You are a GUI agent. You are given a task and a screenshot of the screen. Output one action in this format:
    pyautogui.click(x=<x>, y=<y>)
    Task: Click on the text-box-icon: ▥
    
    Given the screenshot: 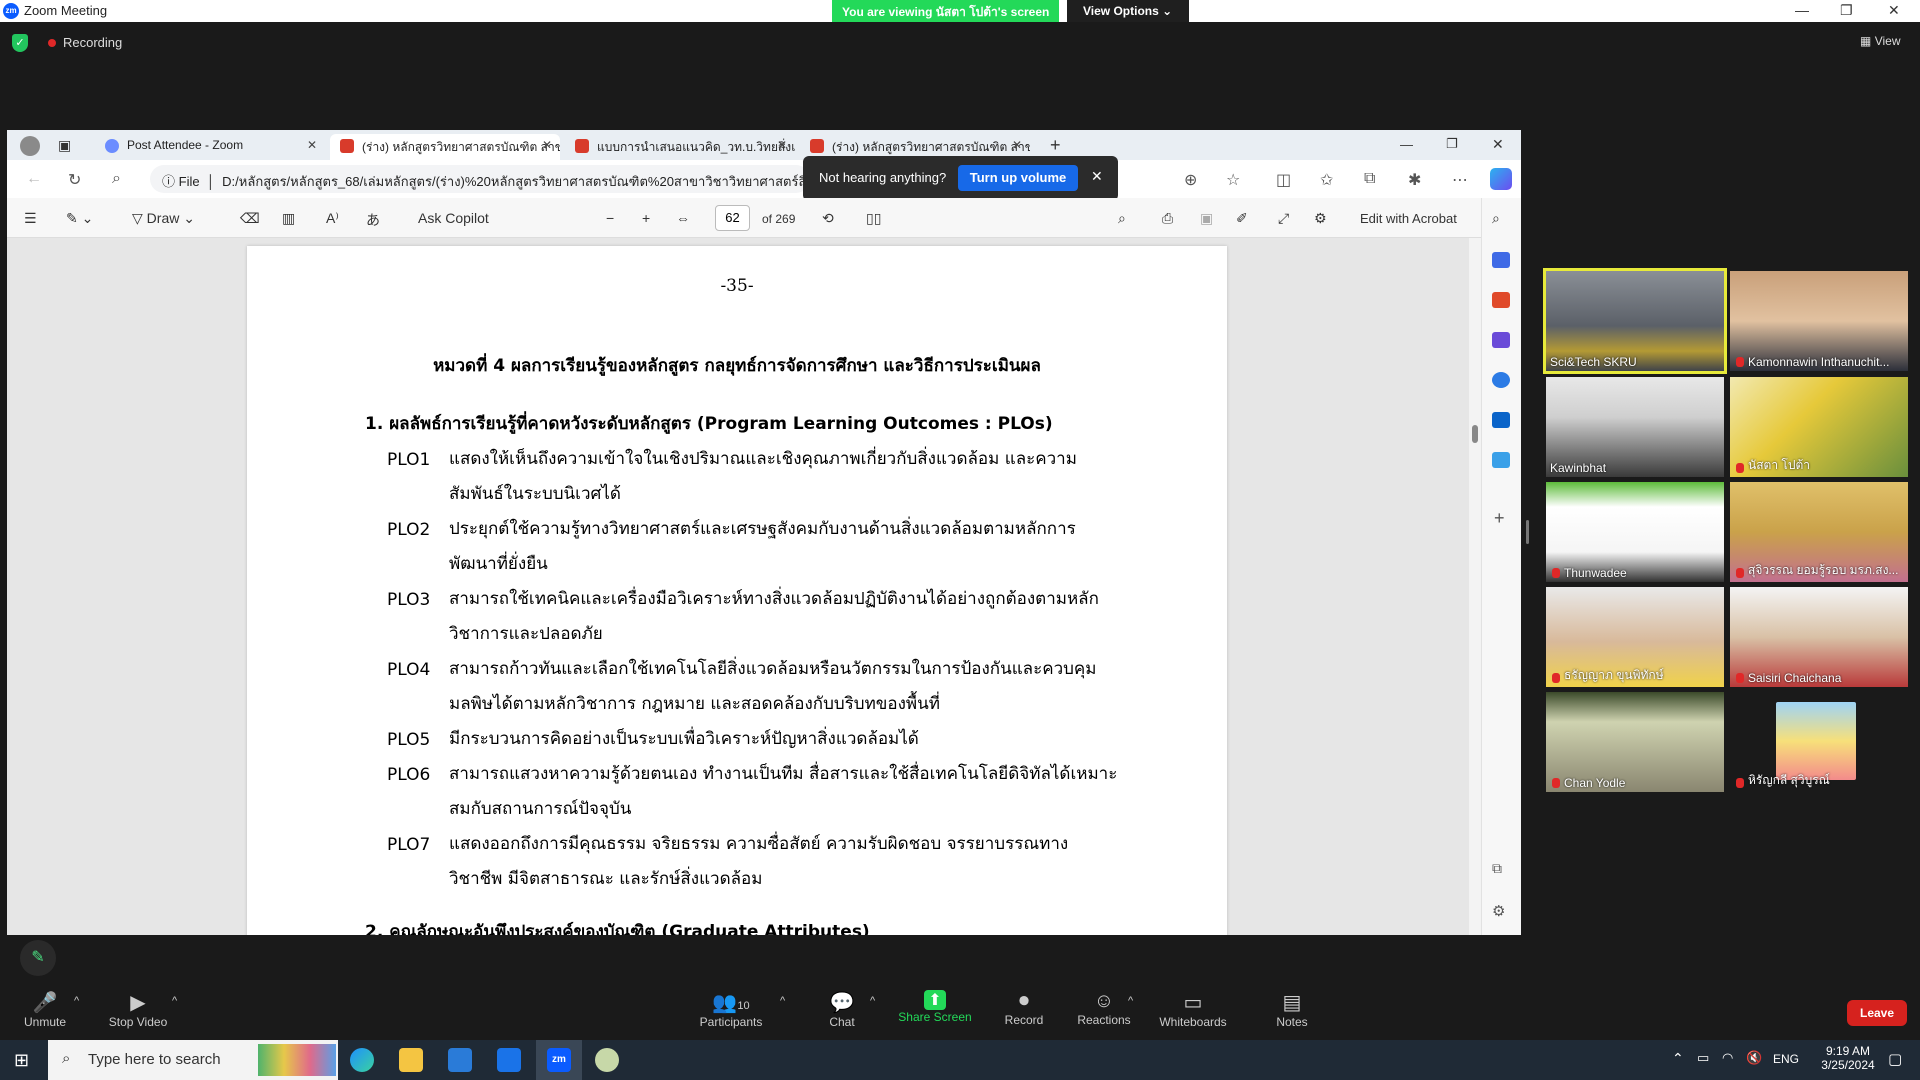 What is the action you would take?
    pyautogui.click(x=288, y=218)
    